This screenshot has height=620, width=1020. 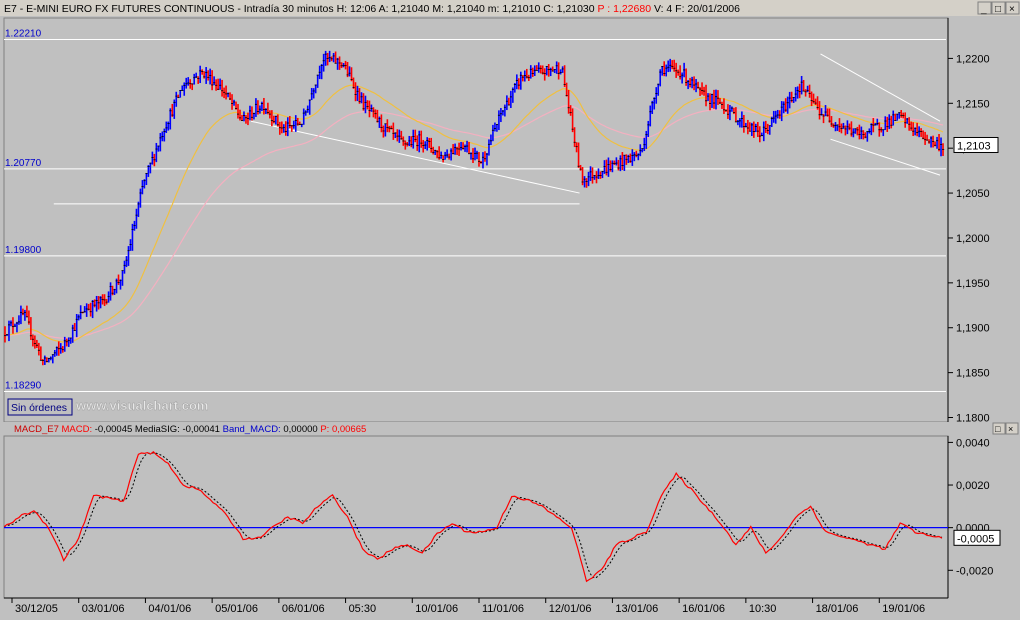 What do you see at coordinates (626, 9) in the screenshot?
I see `title-part-6: P : 1,22680` at bounding box center [626, 9].